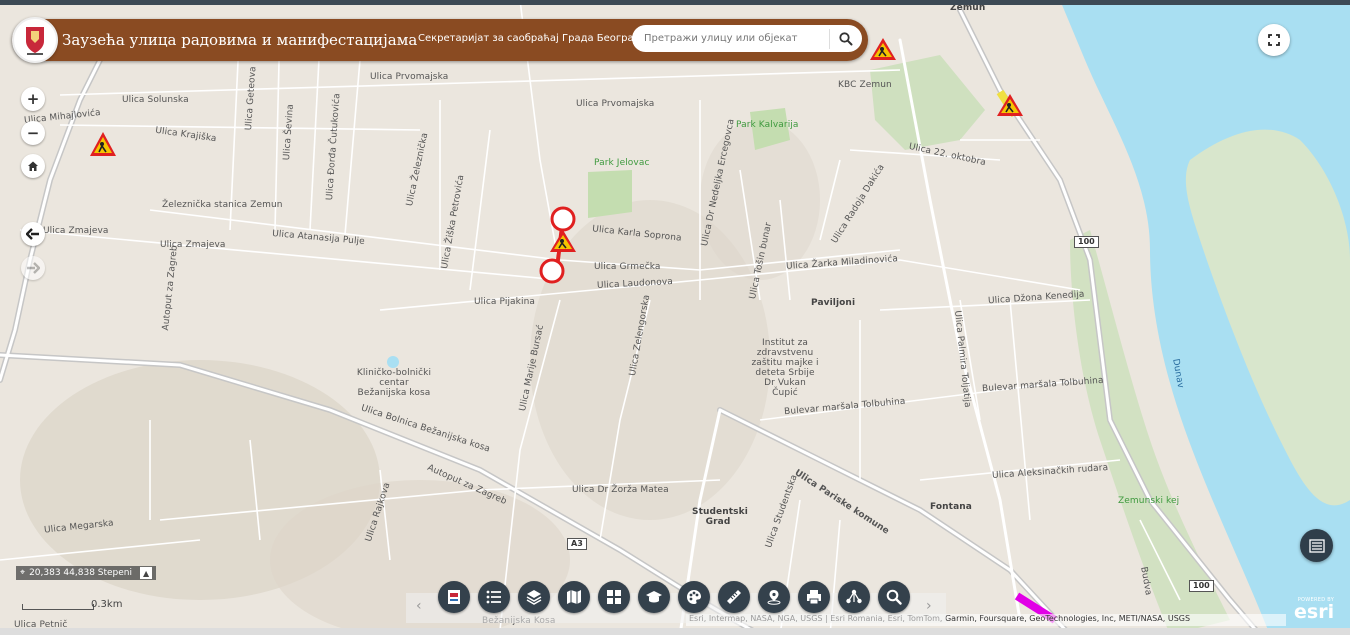 The width and height of the screenshot is (1350, 635). I want to click on grid-icon, so click(614, 597).